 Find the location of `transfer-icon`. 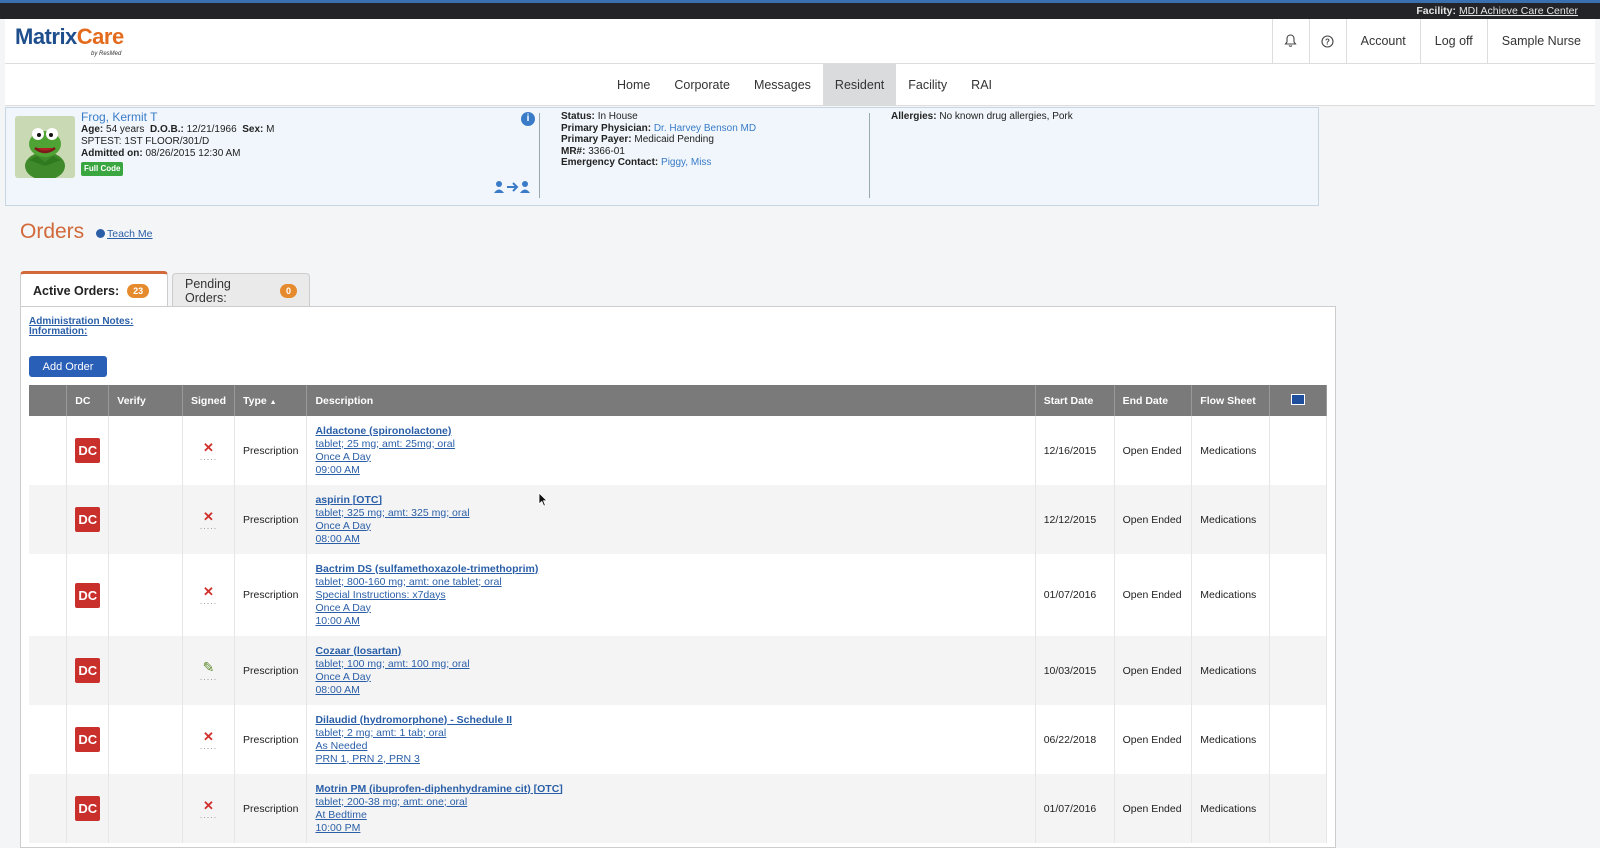

transfer-icon is located at coordinates (513, 188).